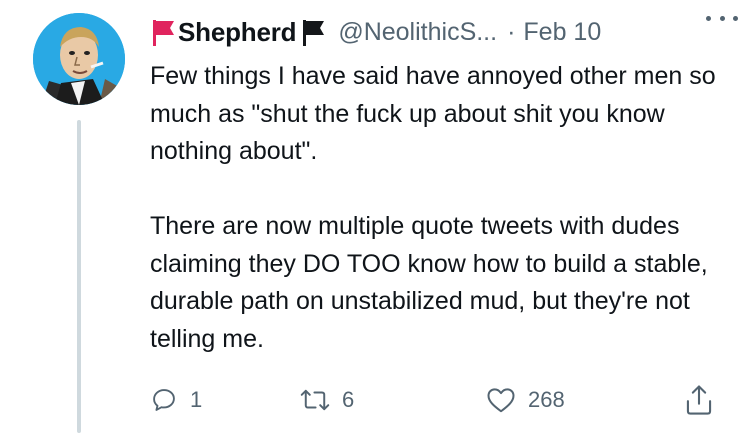 This screenshot has width=750, height=433. I want to click on tweet-header: Shepherd @NeolithicS... · Feb 10, so click(450, 32).